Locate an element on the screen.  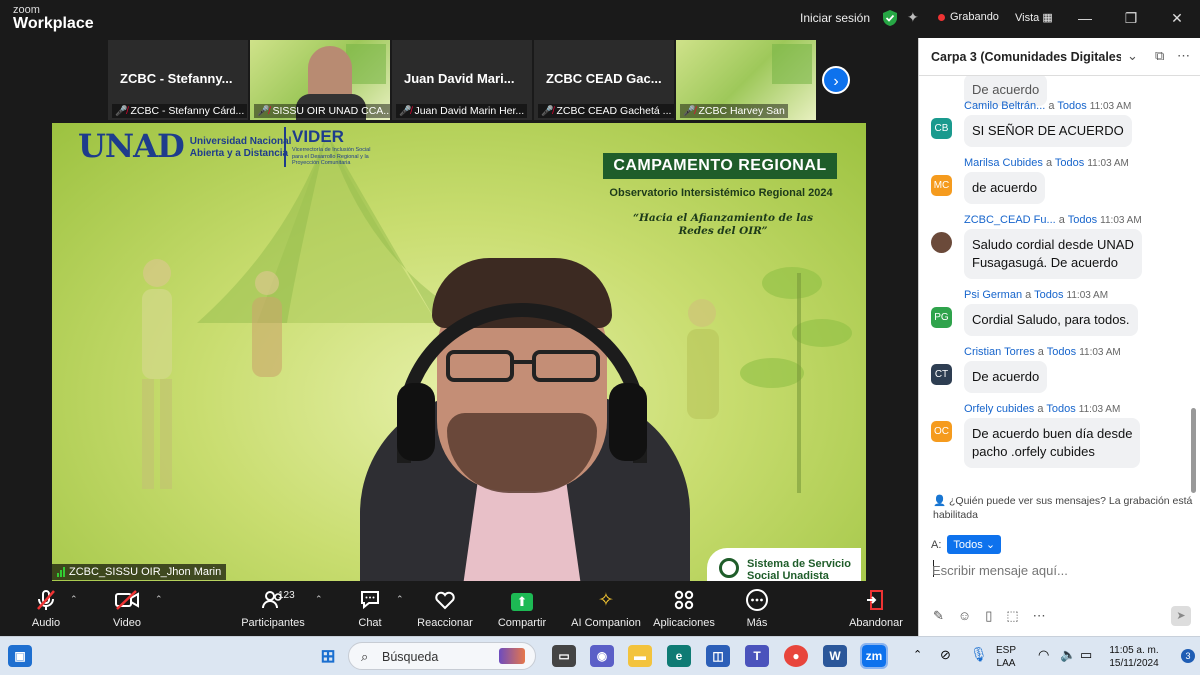
chat-scrollbar is located at coordinates (1193, 450).